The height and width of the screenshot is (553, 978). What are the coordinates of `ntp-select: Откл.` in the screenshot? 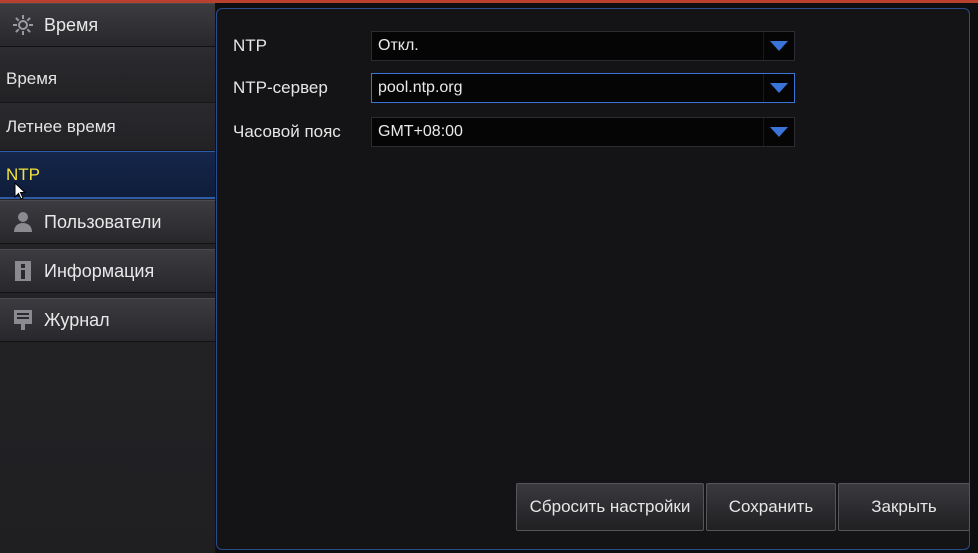 It's located at (583, 46).